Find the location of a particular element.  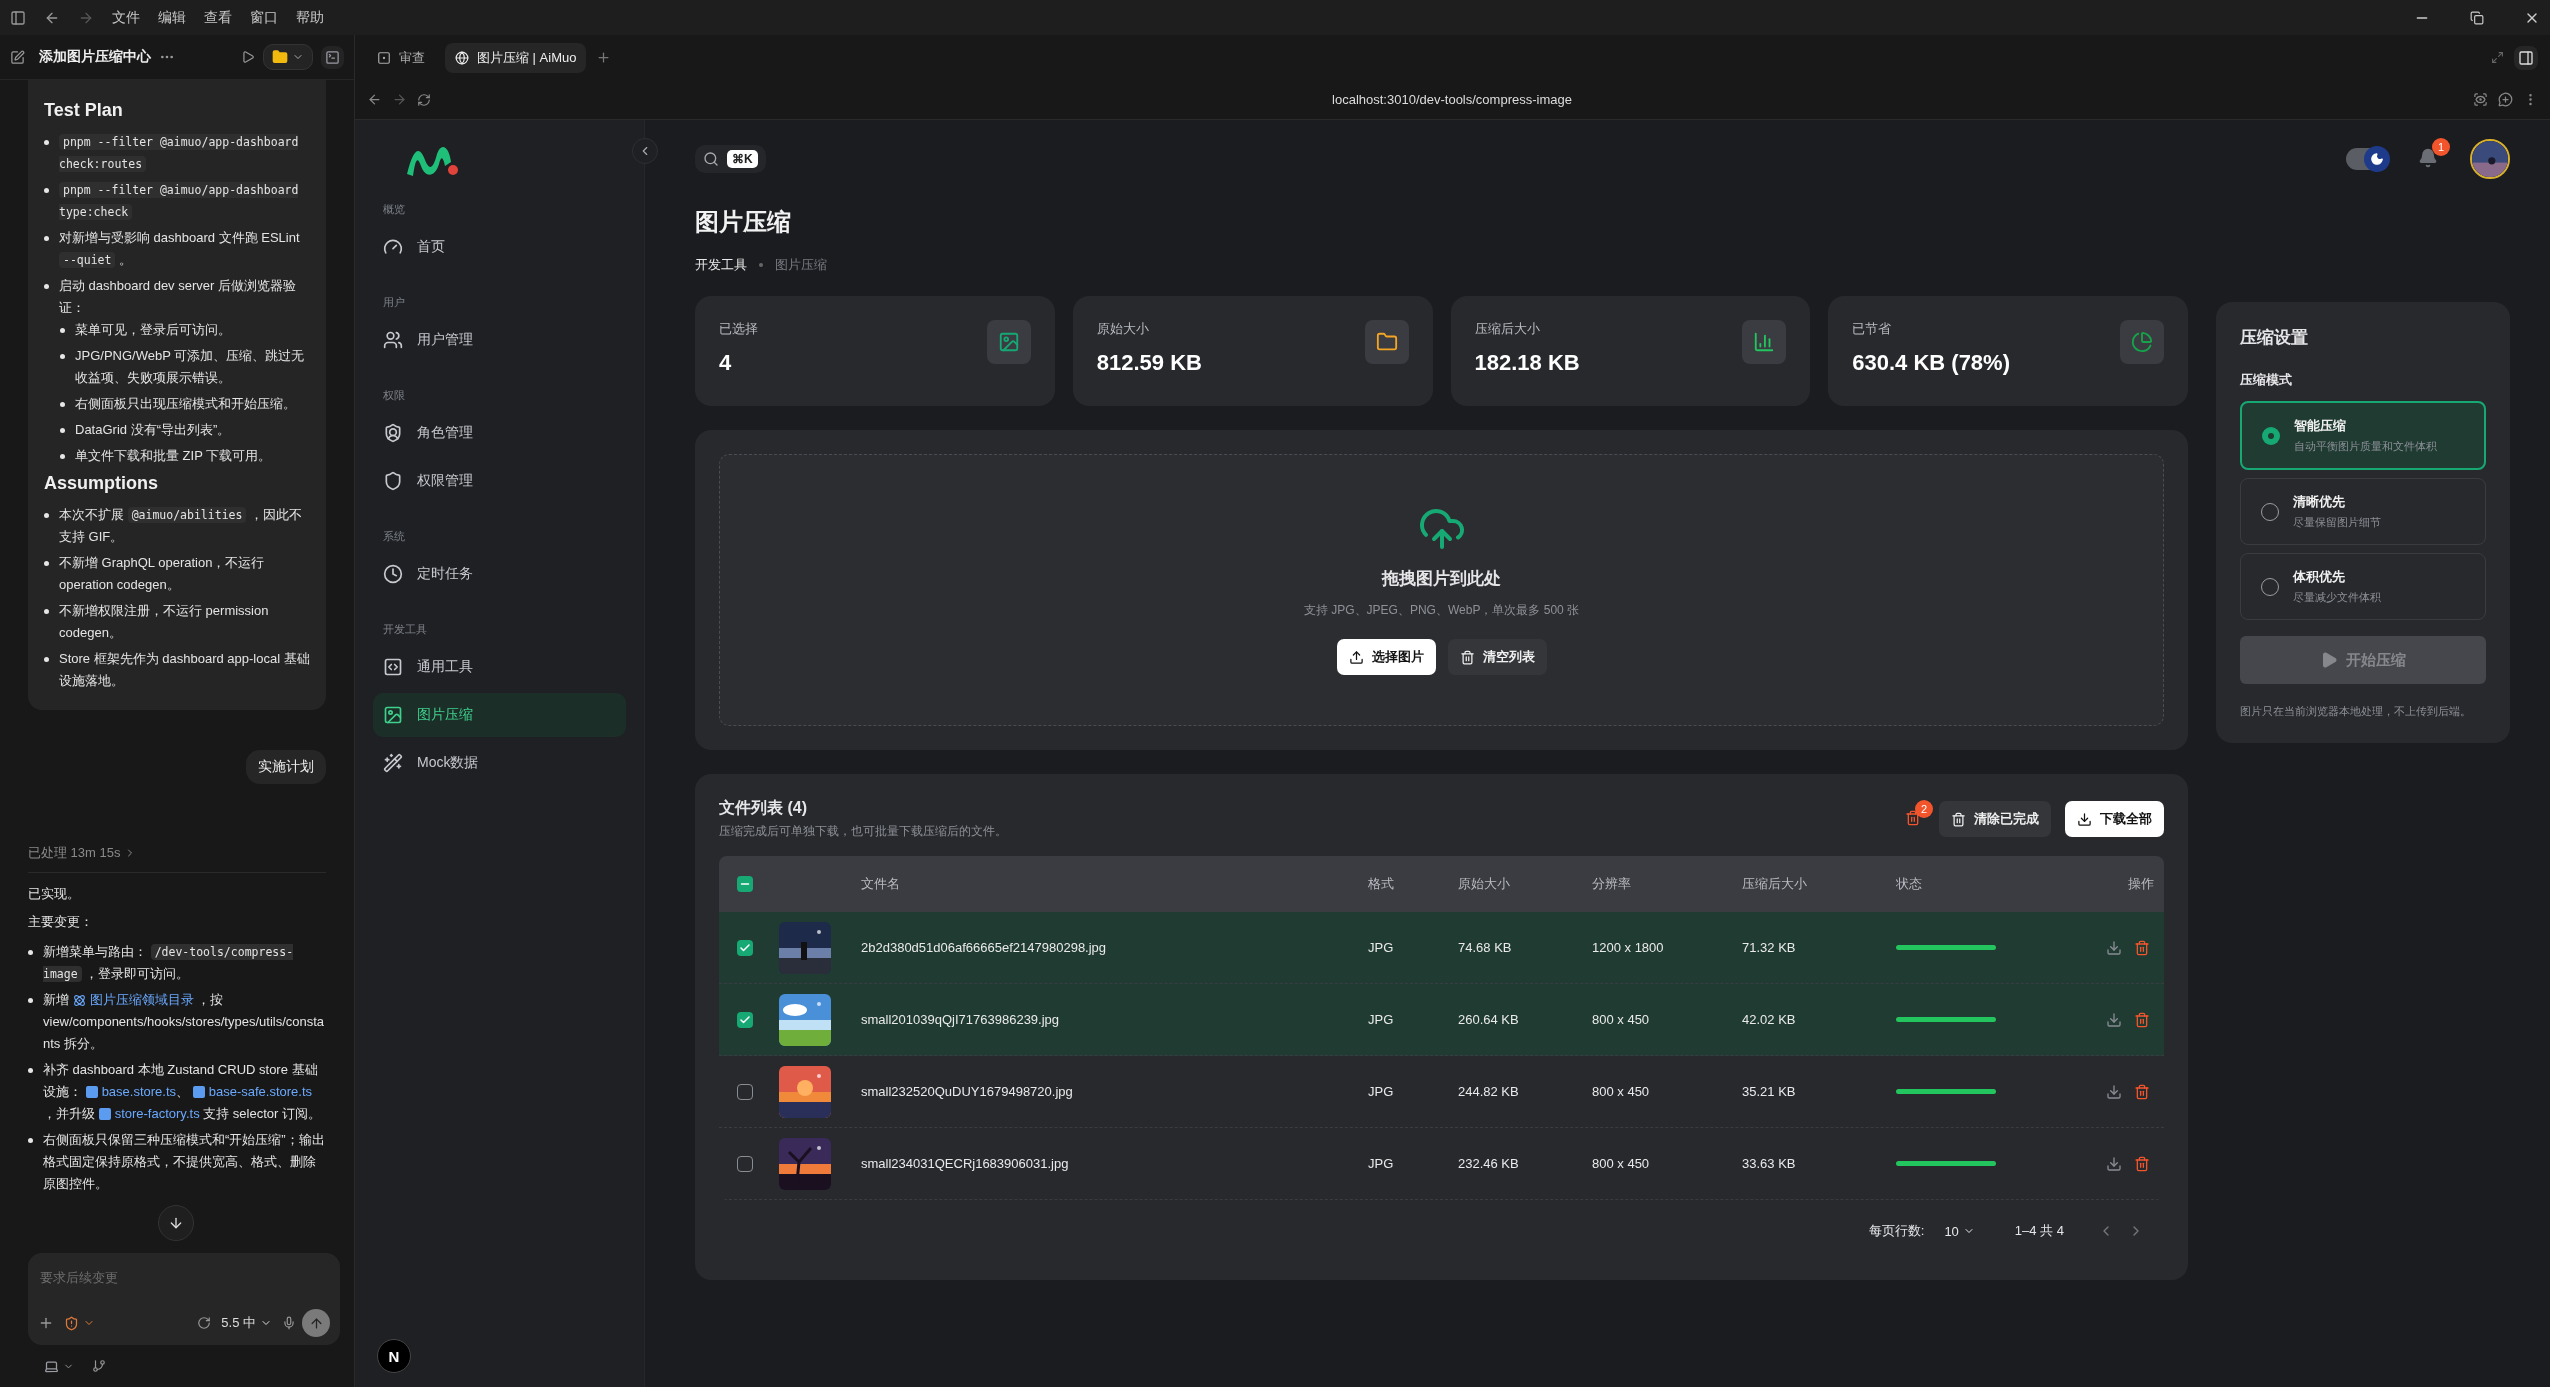

stat-label: 已节省 is located at coordinates (1872, 329).